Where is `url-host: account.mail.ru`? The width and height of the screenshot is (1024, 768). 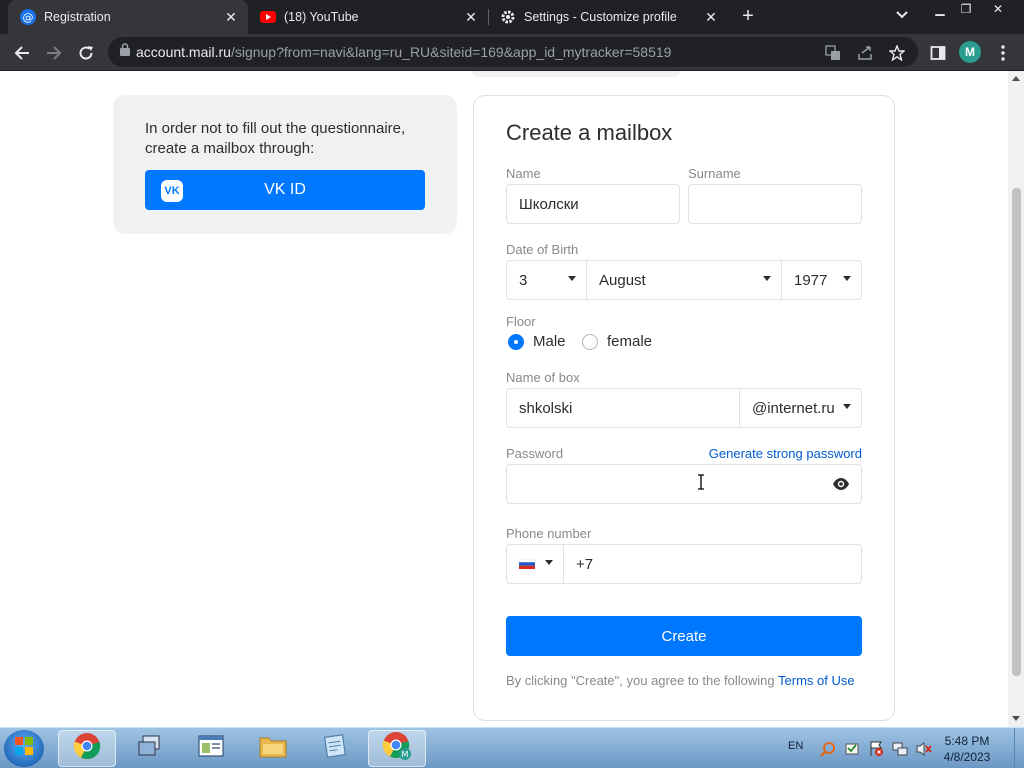 url-host: account.mail.ru is located at coordinates (183, 52).